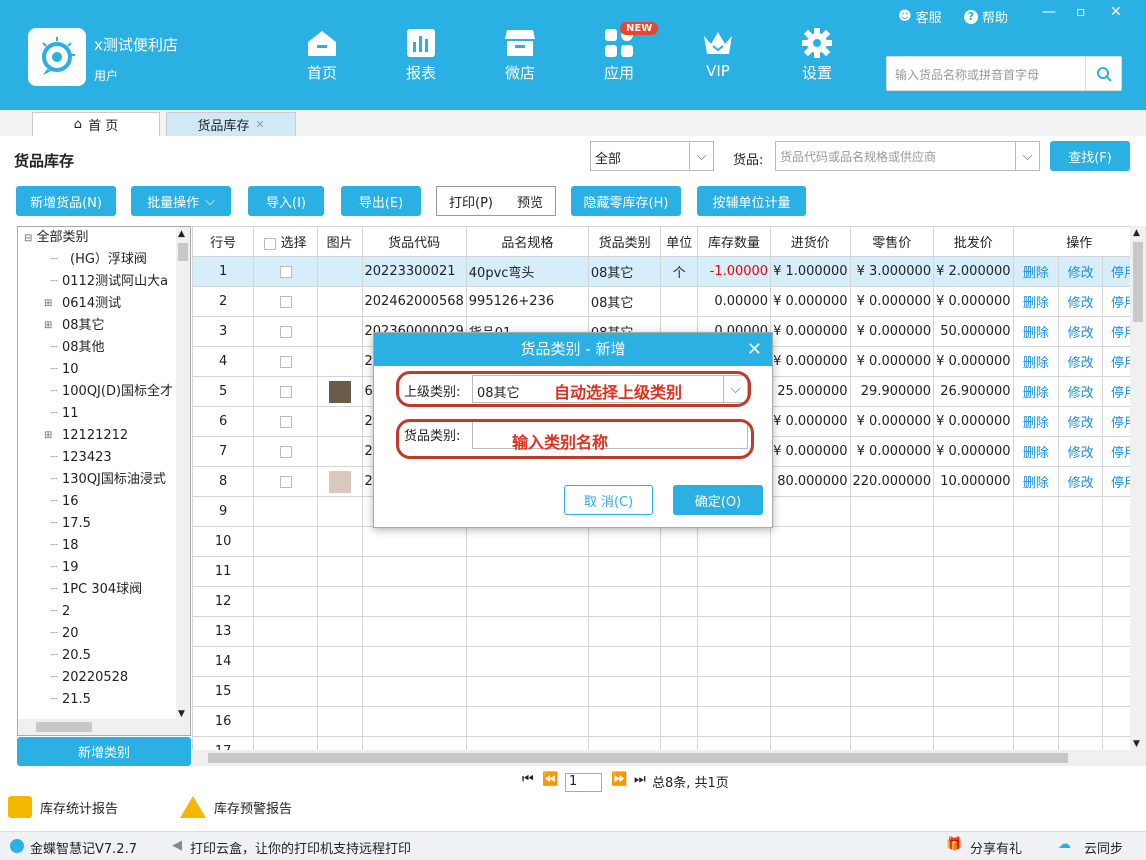 This screenshot has width=1146, height=860. Describe the element at coordinates (754, 349) in the screenshot. I see `dialog-close-icon: ✕` at that location.